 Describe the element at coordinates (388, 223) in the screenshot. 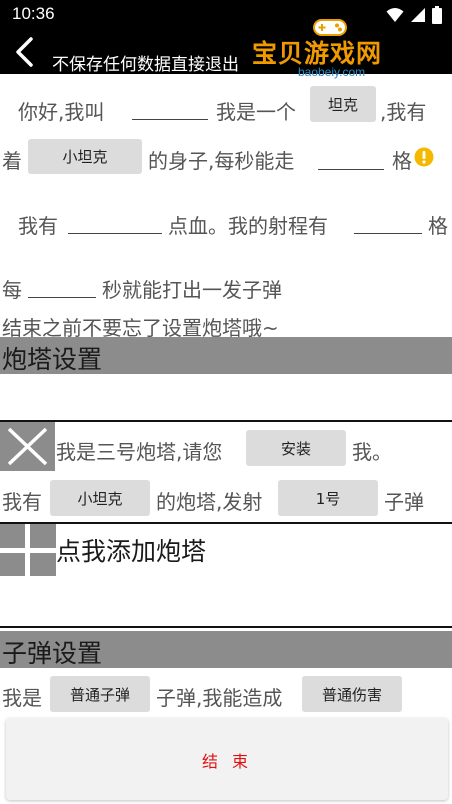

I see `range-input` at that location.